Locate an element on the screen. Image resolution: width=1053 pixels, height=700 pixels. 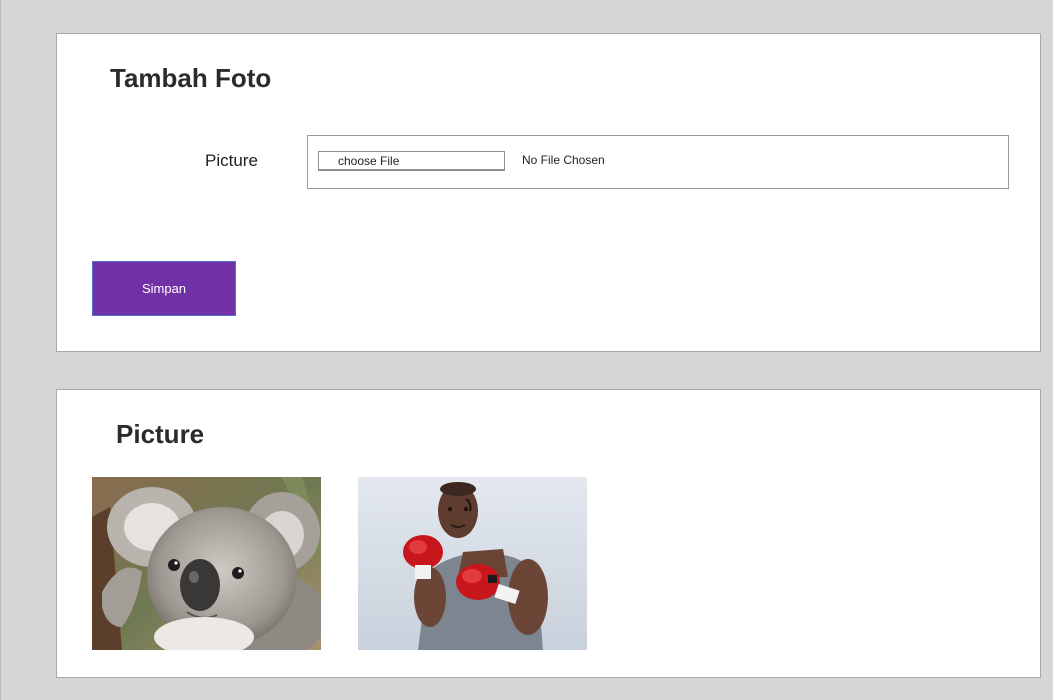
left-edge-rule is located at coordinates (0, 350).